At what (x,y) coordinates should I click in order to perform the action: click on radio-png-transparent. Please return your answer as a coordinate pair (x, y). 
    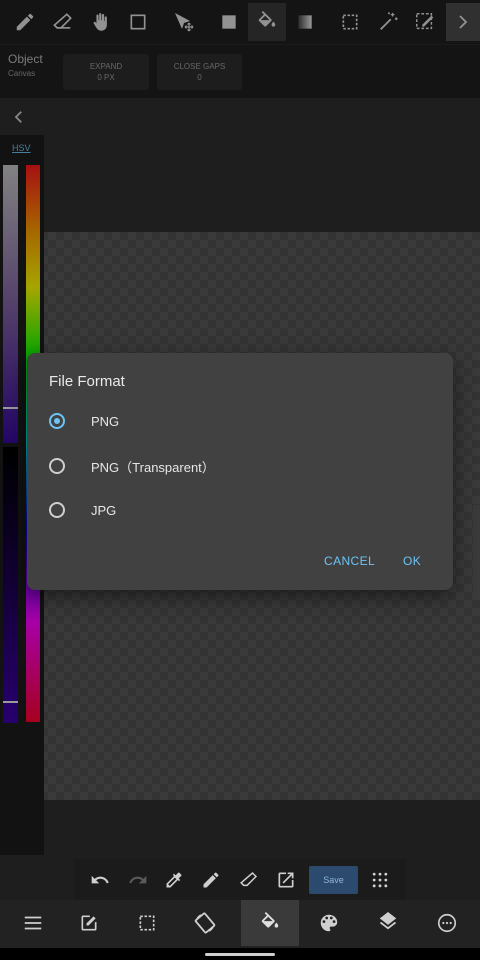
    Looking at the image, I should click on (57, 466).